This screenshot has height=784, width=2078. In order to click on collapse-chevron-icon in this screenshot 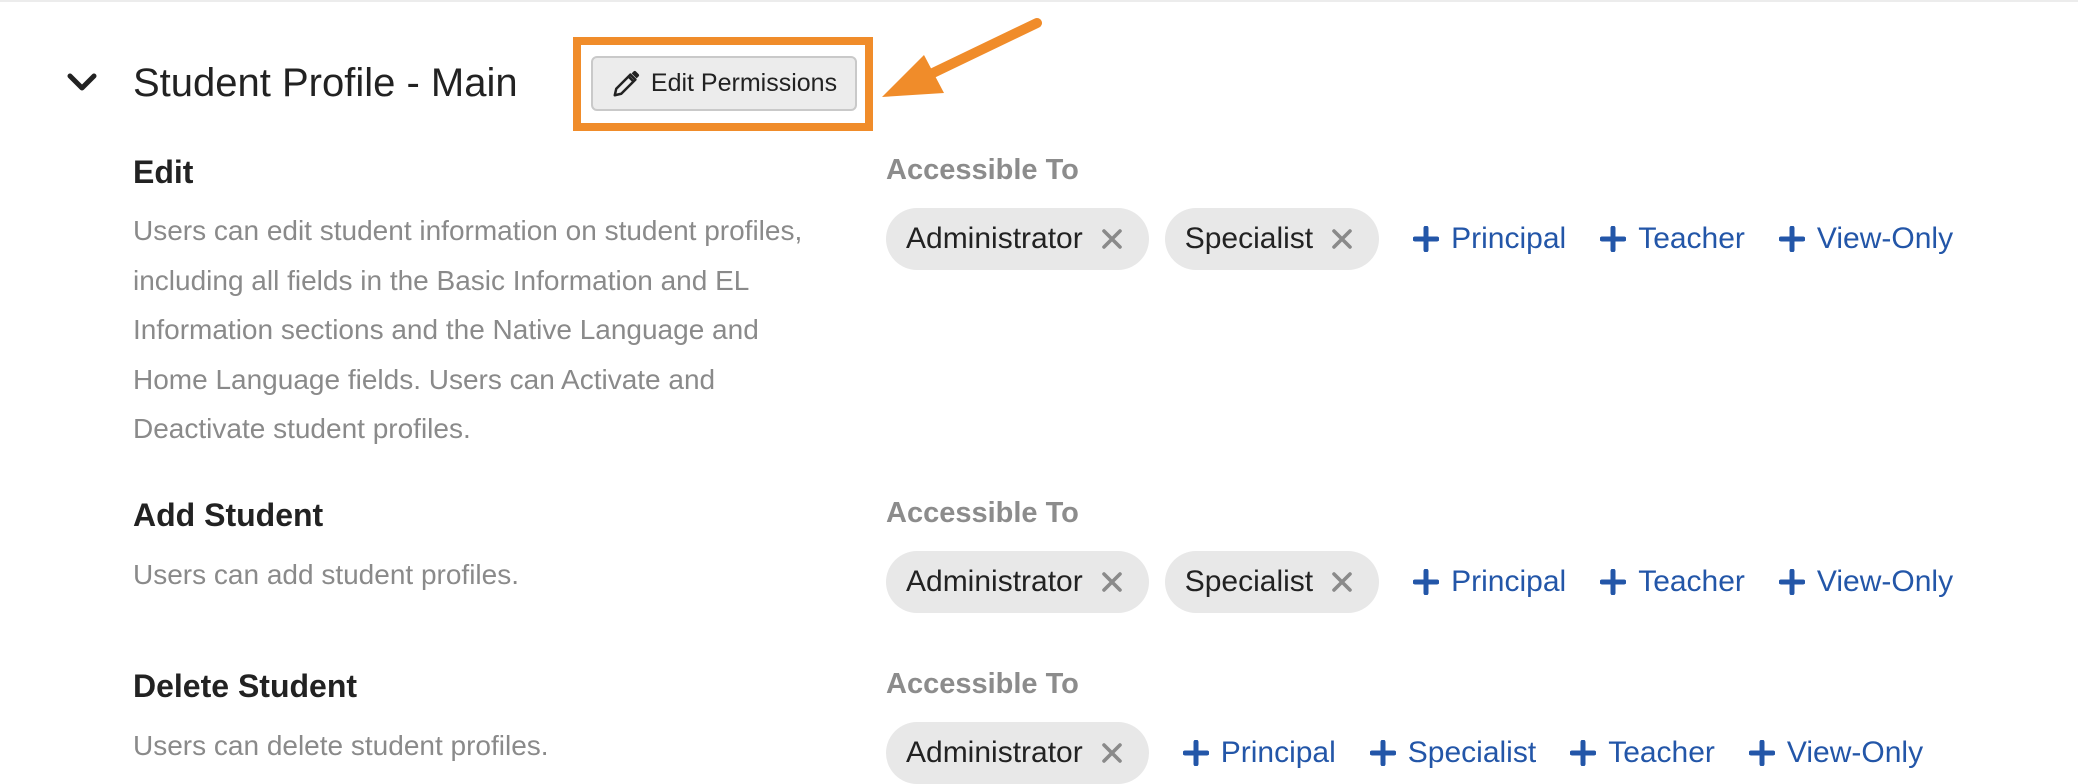, I will do `click(82, 83)`.